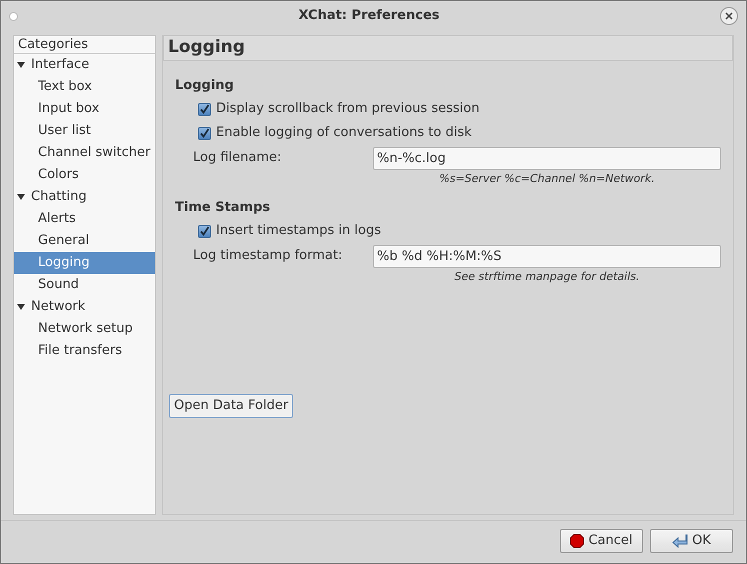 The height and width of the screenshot is (564, 747). Describe the element at coordinates (84, 285) in the screenshot. I see `category-item: Sound` at that location.